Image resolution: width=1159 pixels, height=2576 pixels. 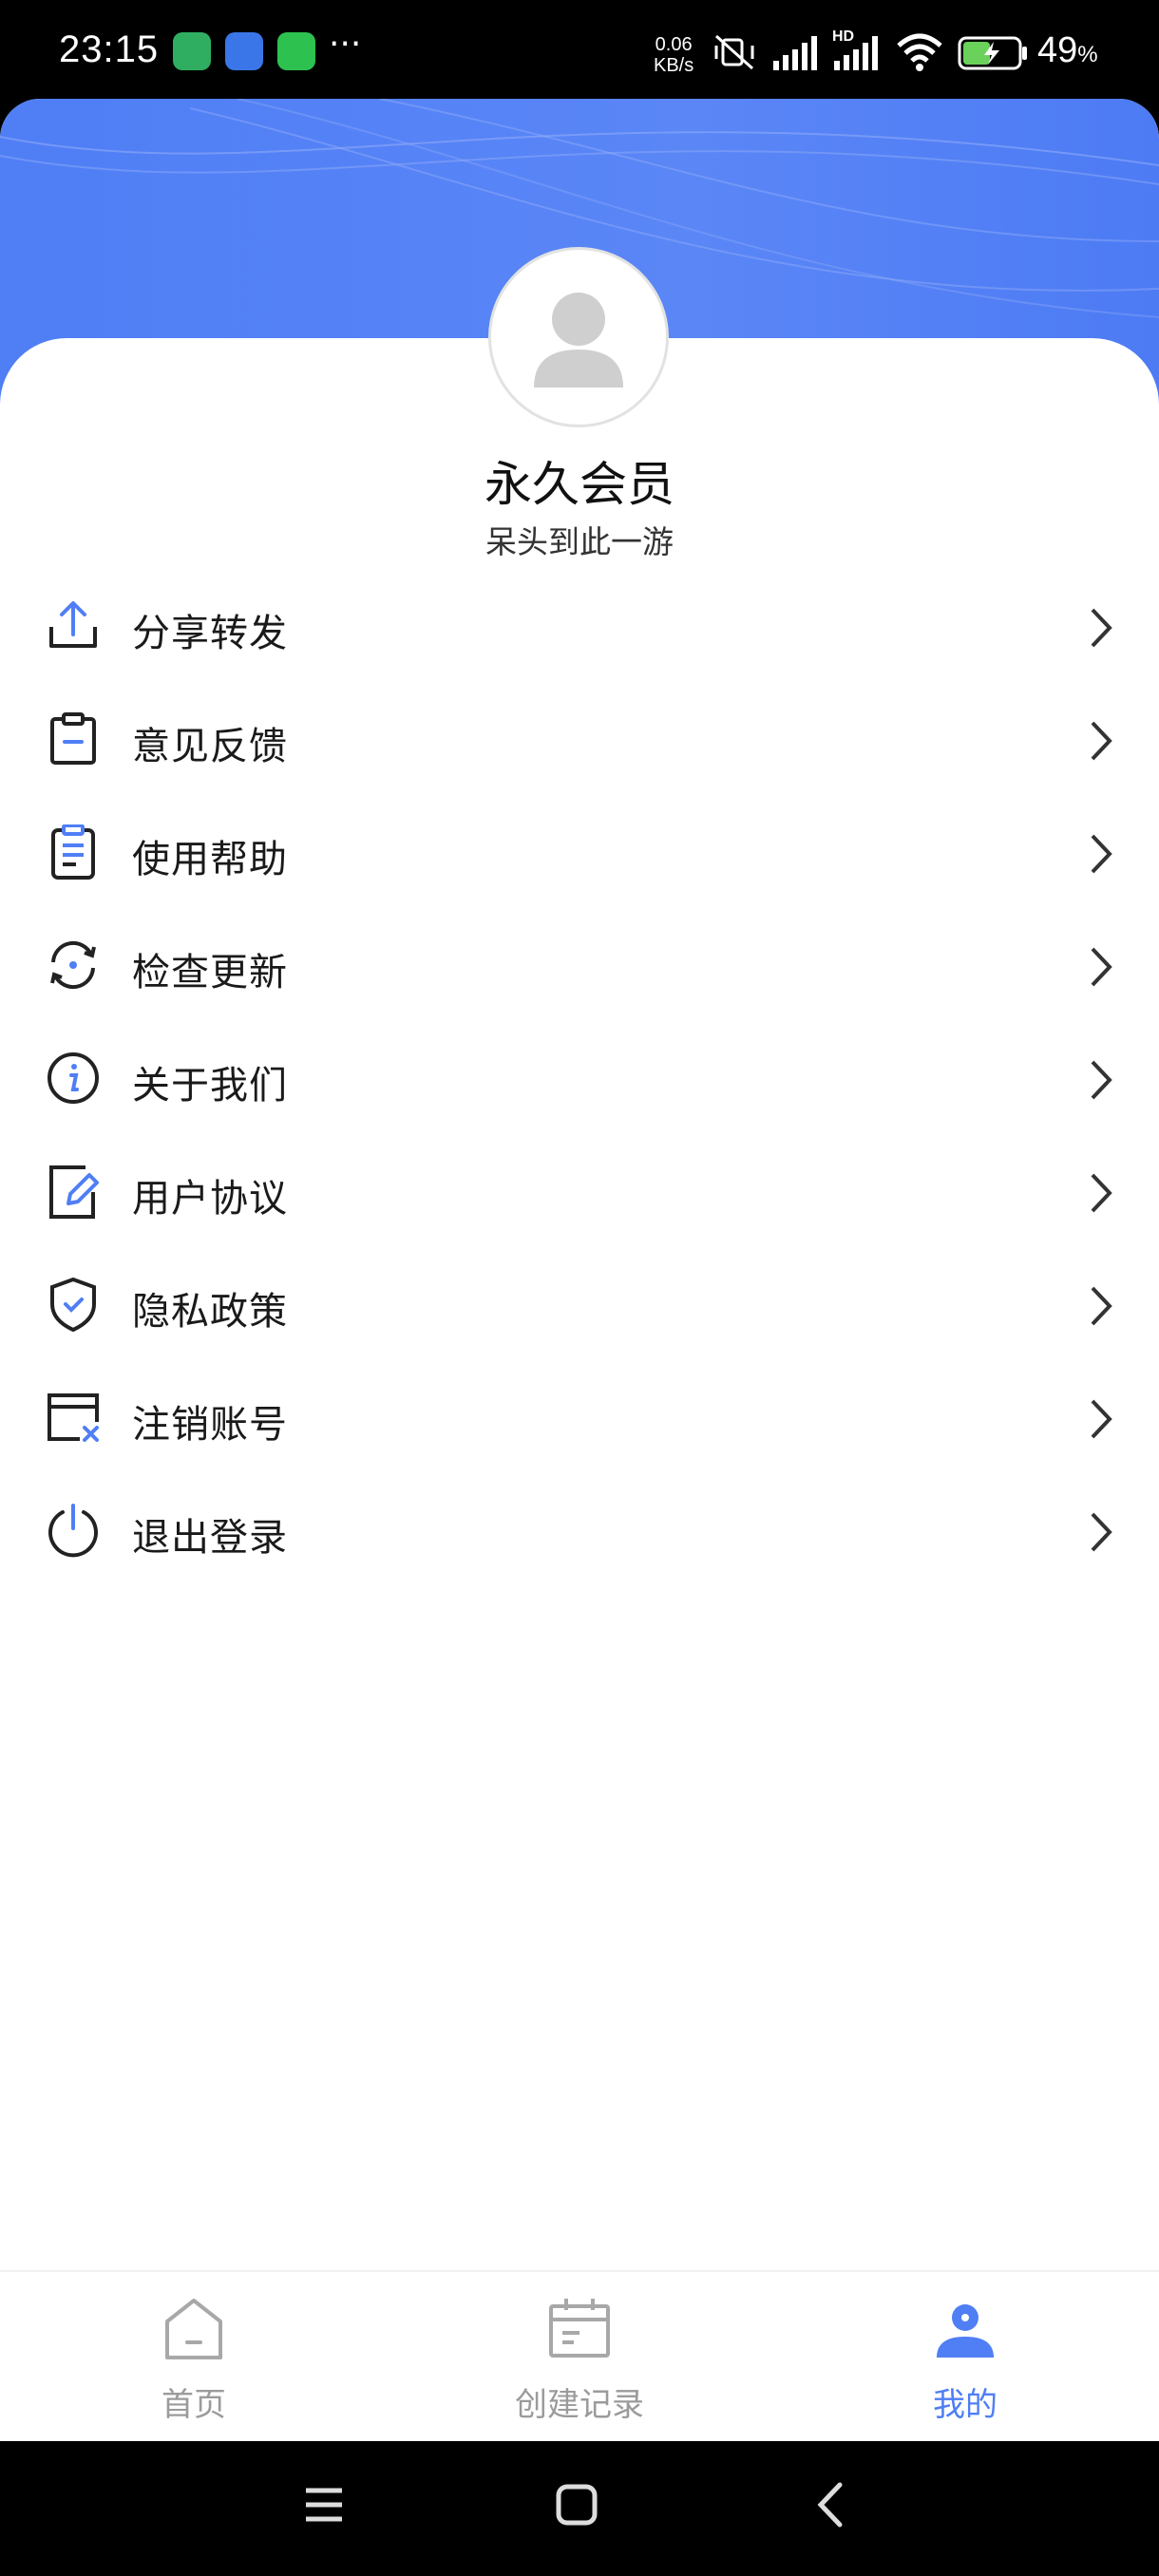 I want to click on menu-item-privacy: 隐私政策, so click(x=579, y=1302).